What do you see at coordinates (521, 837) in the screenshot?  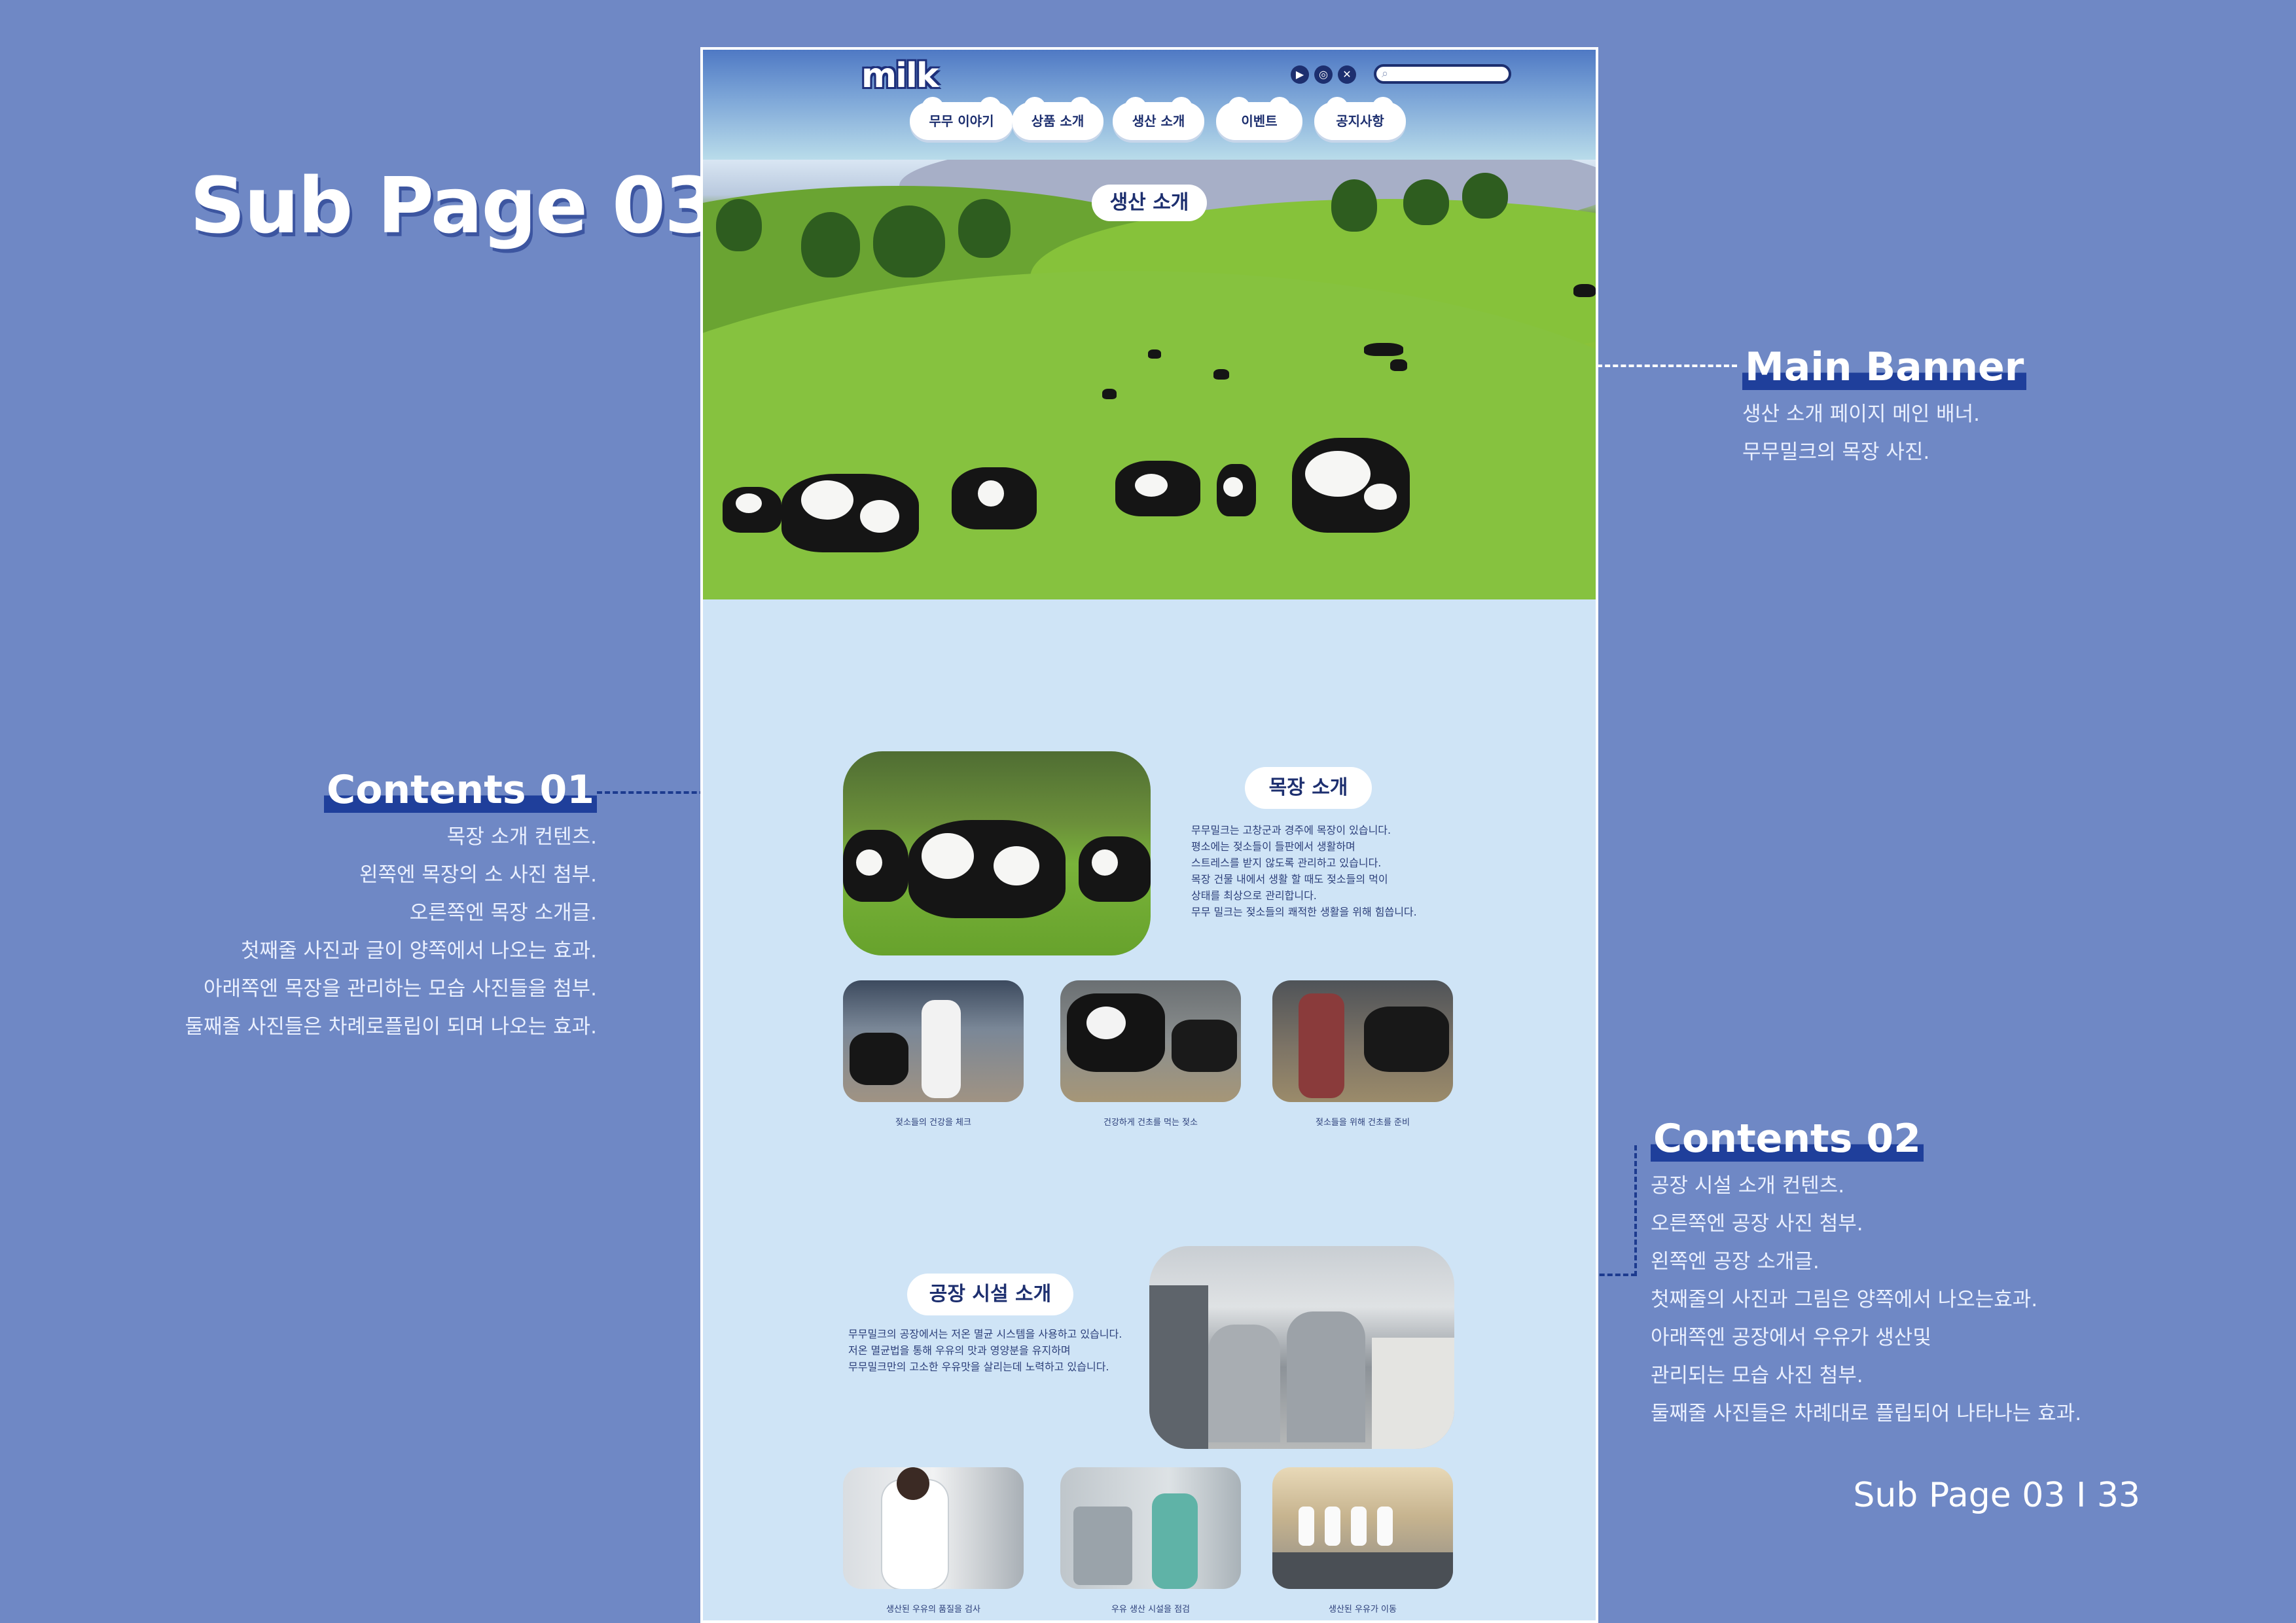 I see `annotation-line: 목장 소개 컨텐츠.` at bounding box center [521, 837].